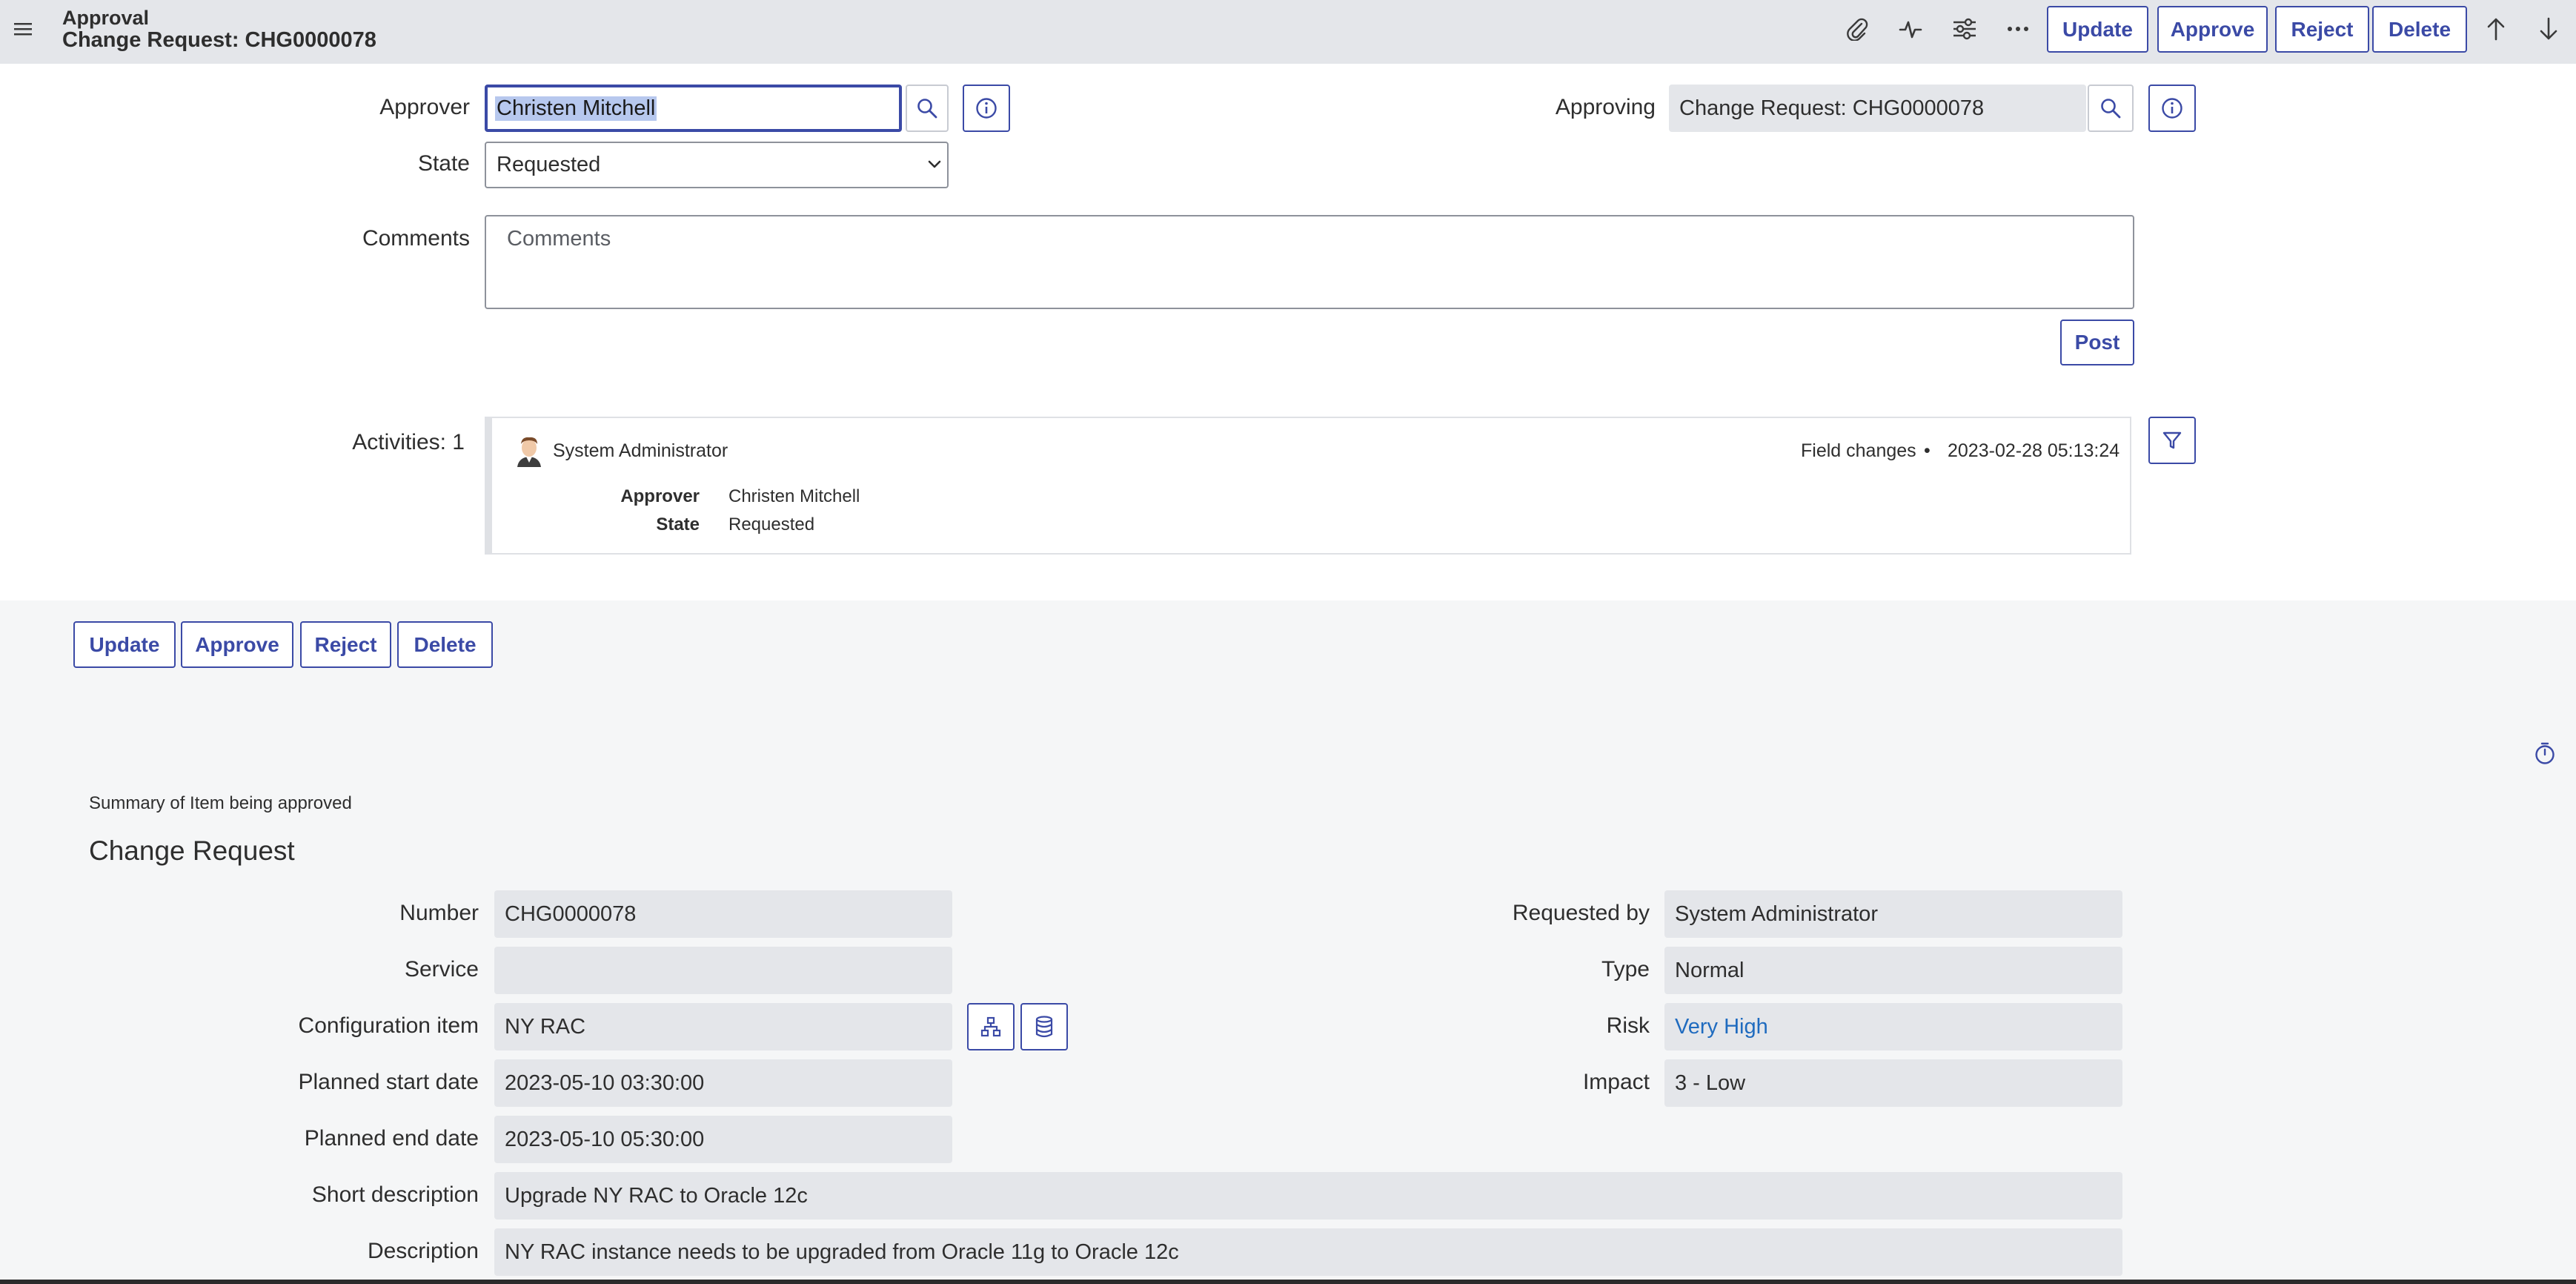 This screenshot has height=1284, width=2576. What do you see at coordinates (443, 163) in the screenshot?
I see `state-label: State` at bounding box center [443, 163].